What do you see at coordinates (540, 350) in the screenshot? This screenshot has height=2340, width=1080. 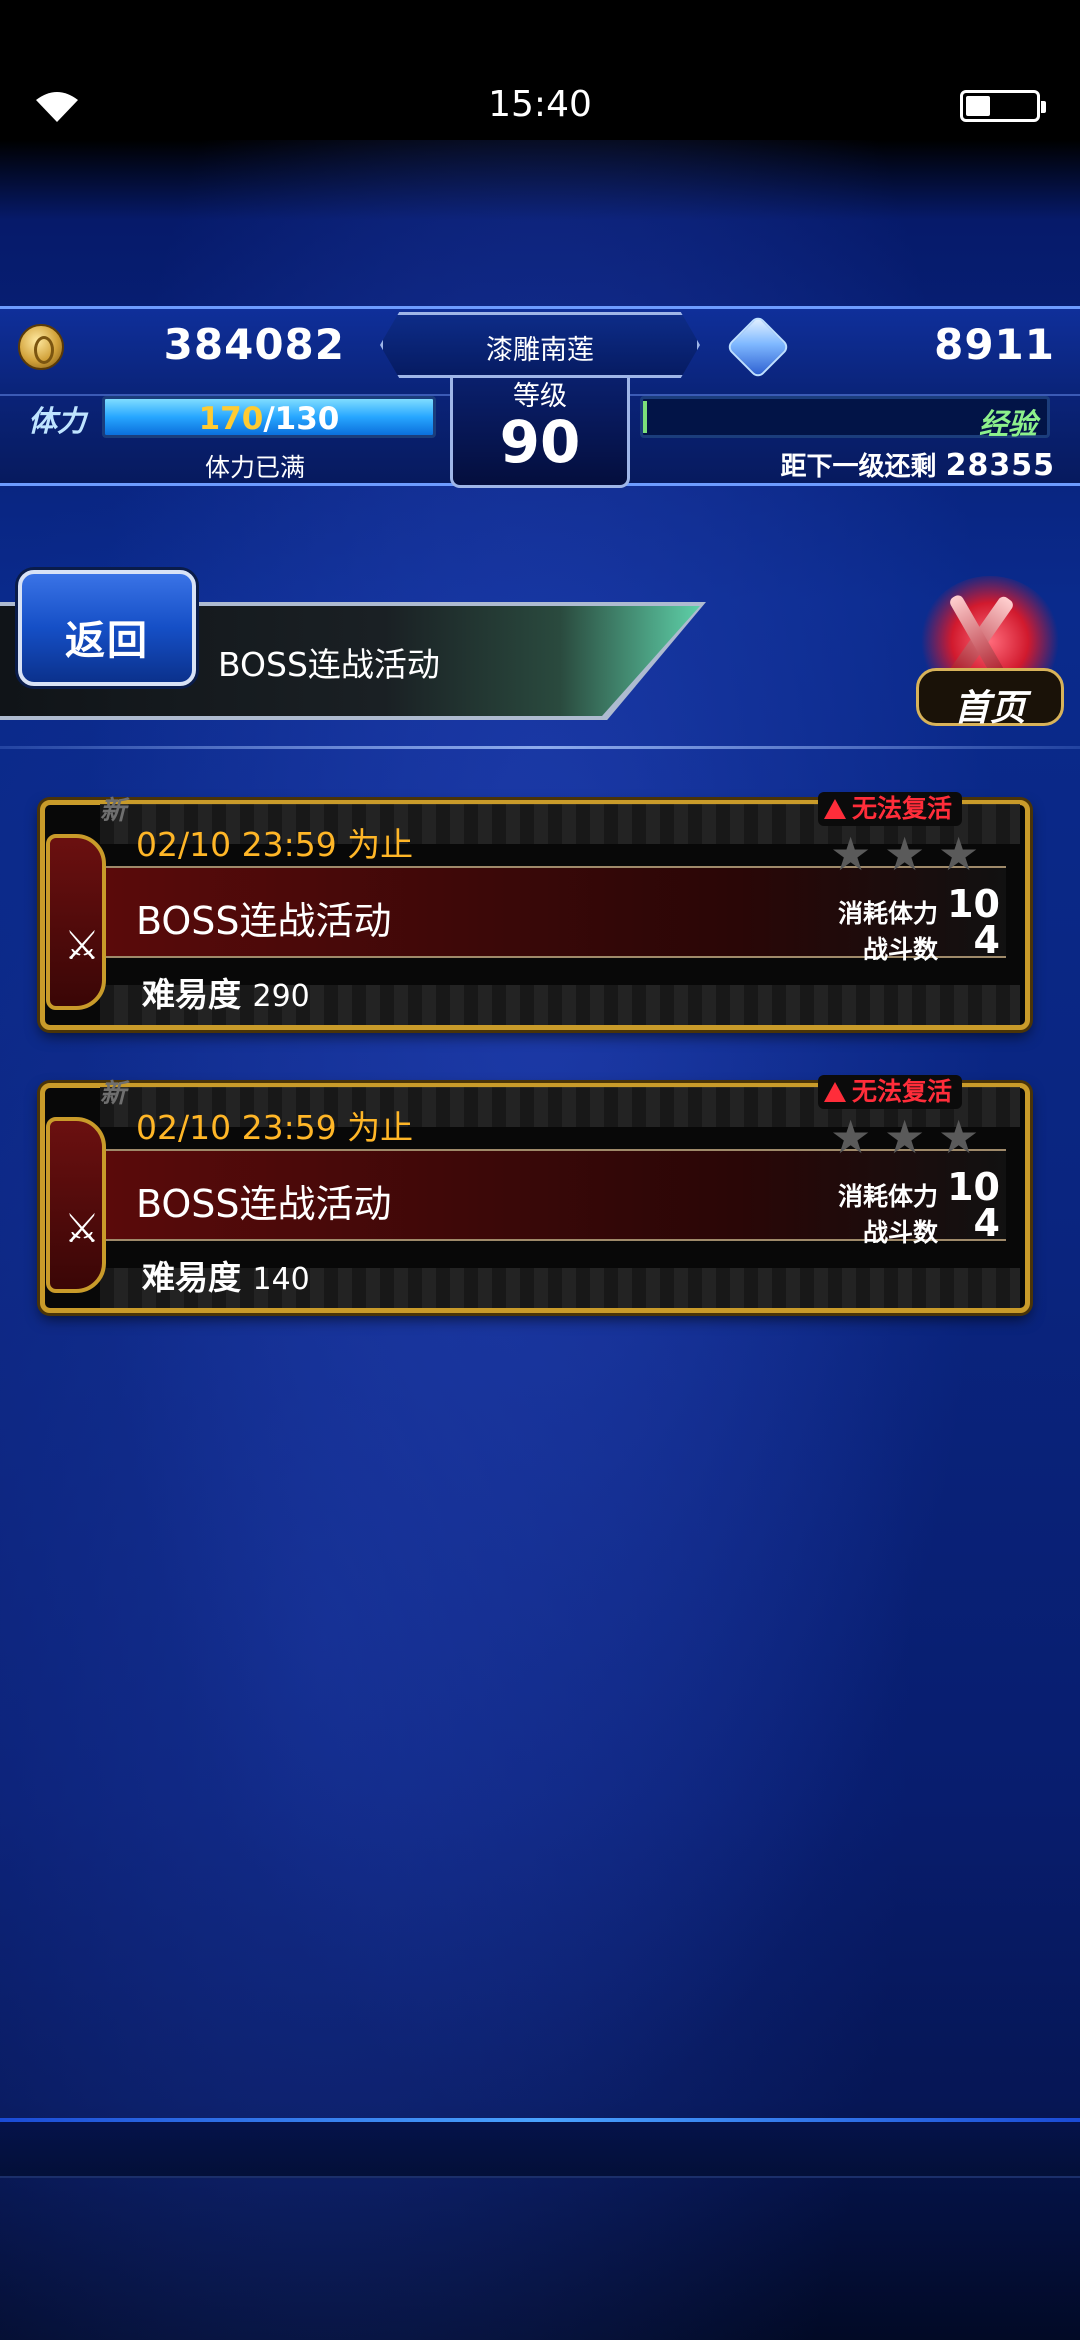 I see `player-name: 漆雕南莲` at bounding box center [540, 350].